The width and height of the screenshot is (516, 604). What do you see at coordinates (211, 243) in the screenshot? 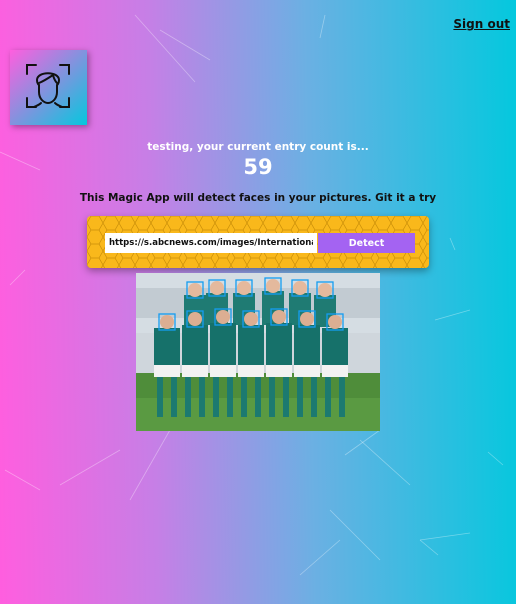
I see `image-url-input` at bounding box center [211, 243].